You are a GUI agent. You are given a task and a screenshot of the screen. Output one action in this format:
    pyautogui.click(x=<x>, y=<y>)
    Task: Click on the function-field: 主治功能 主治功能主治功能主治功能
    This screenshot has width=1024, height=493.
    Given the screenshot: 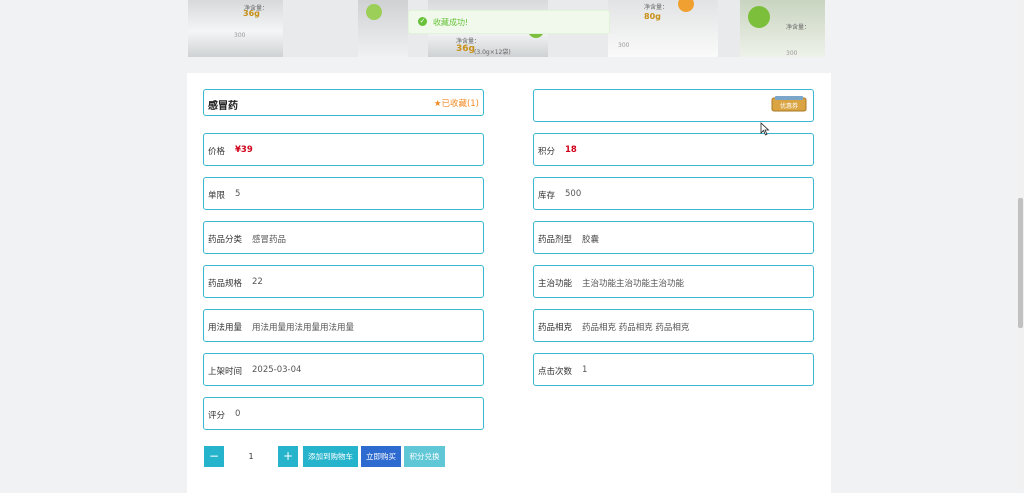 What is the action you would take?
    pyautogui.click(x=673, y=281)
    